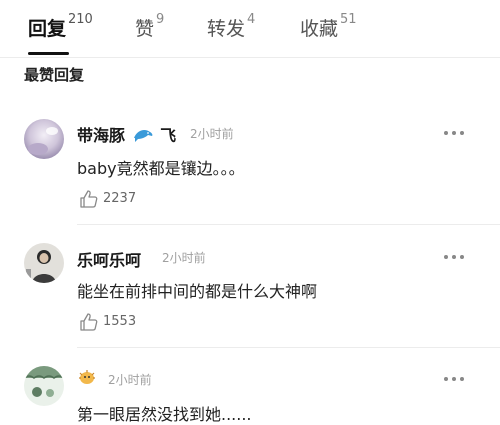 The height and width of the screenshot is (425, 500). Describe the element at coordinates (161, 168) in the screenshot. I see `comment-text: baby竟然都是镶边。。。` at that location.